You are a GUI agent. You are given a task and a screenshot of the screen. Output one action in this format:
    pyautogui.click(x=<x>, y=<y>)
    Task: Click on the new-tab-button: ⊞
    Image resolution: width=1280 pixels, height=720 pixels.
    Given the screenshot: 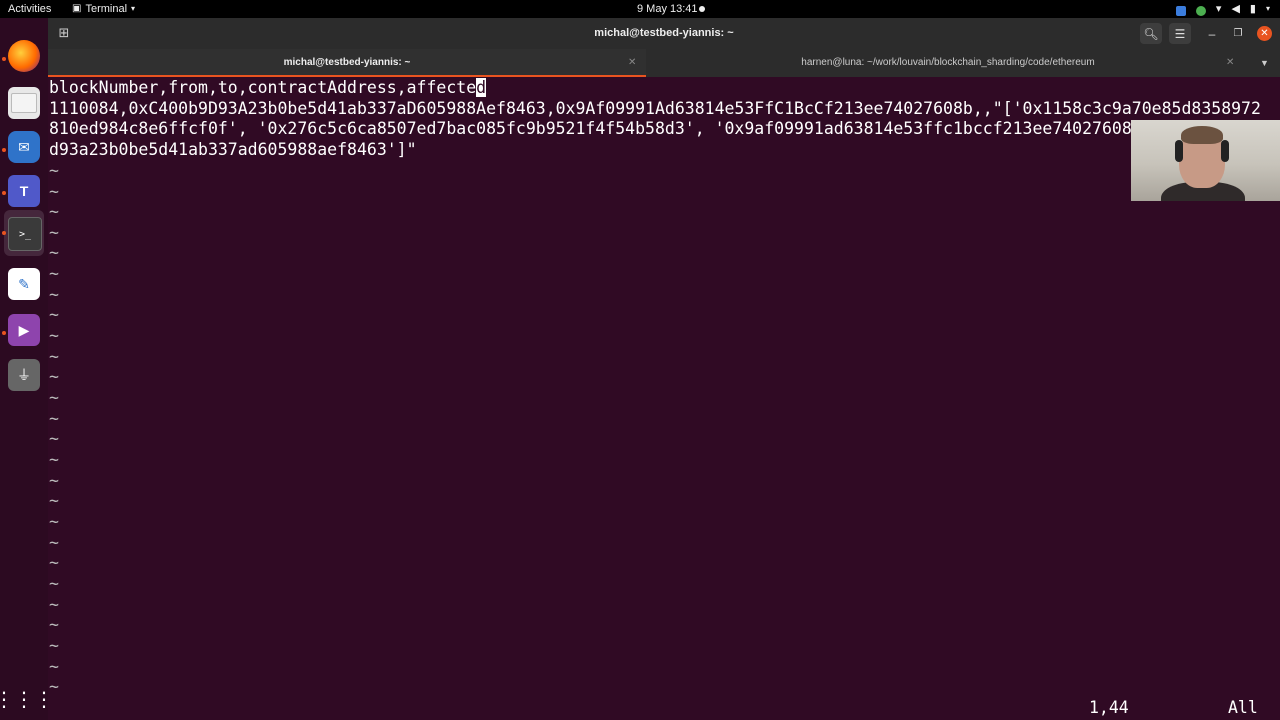 What is the action you would take?
    pyautogui.click(x=64, y=33)
    